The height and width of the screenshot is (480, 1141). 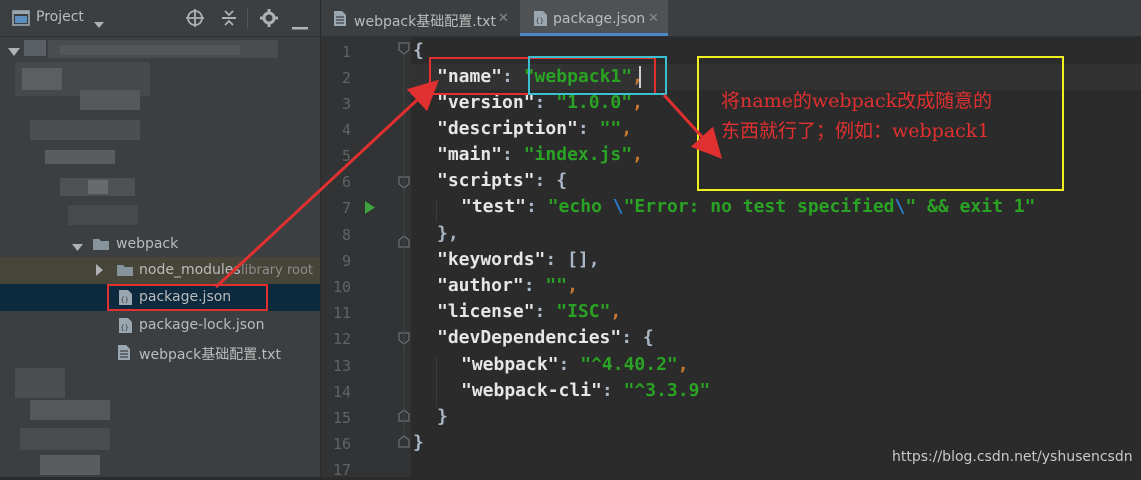 I want to click on line-number: 9, so click(x=346, y=261).